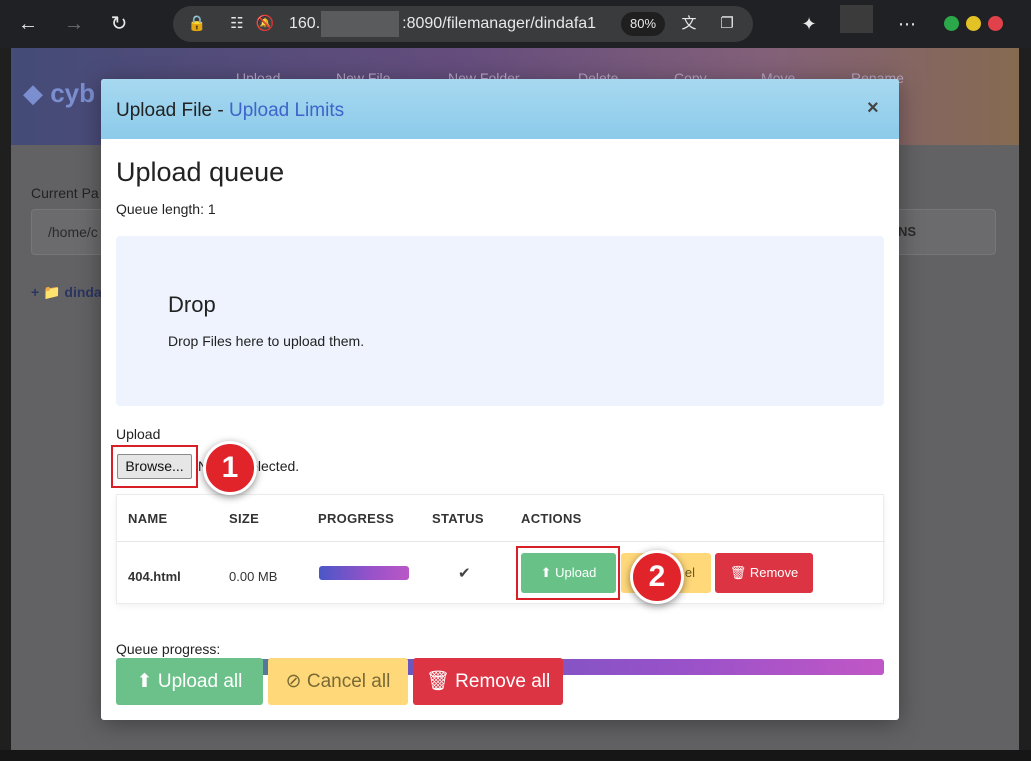 This screenshot has height=761, width=1031. Describe the element at coordinates (515, 755) in the screenshot. I see `taskbar-strip` at that location.